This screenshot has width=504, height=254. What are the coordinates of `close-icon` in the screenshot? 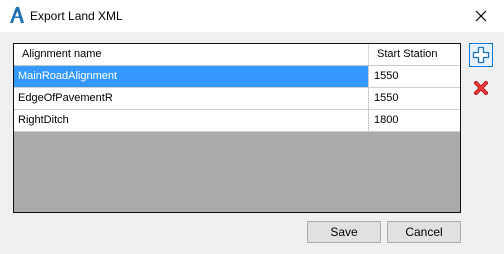 It's located at (481, 16).